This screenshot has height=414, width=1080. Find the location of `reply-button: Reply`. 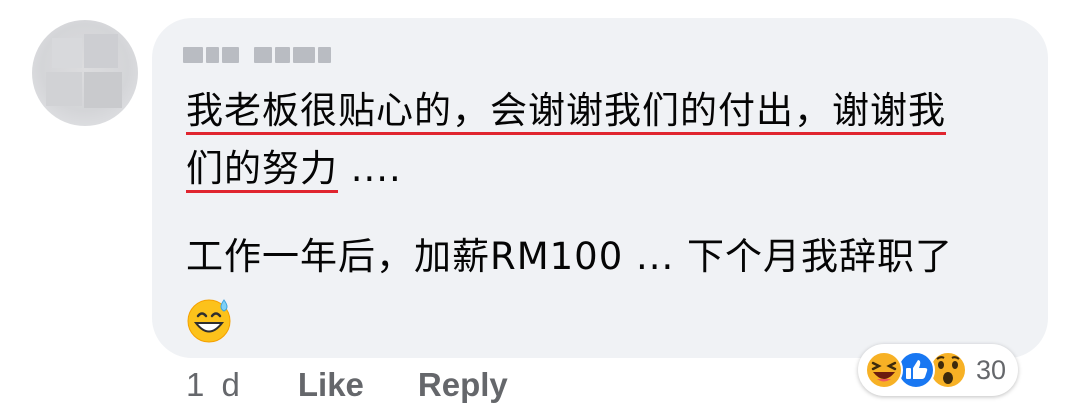

reply-button: Reply is located at coordinates (463, 385).